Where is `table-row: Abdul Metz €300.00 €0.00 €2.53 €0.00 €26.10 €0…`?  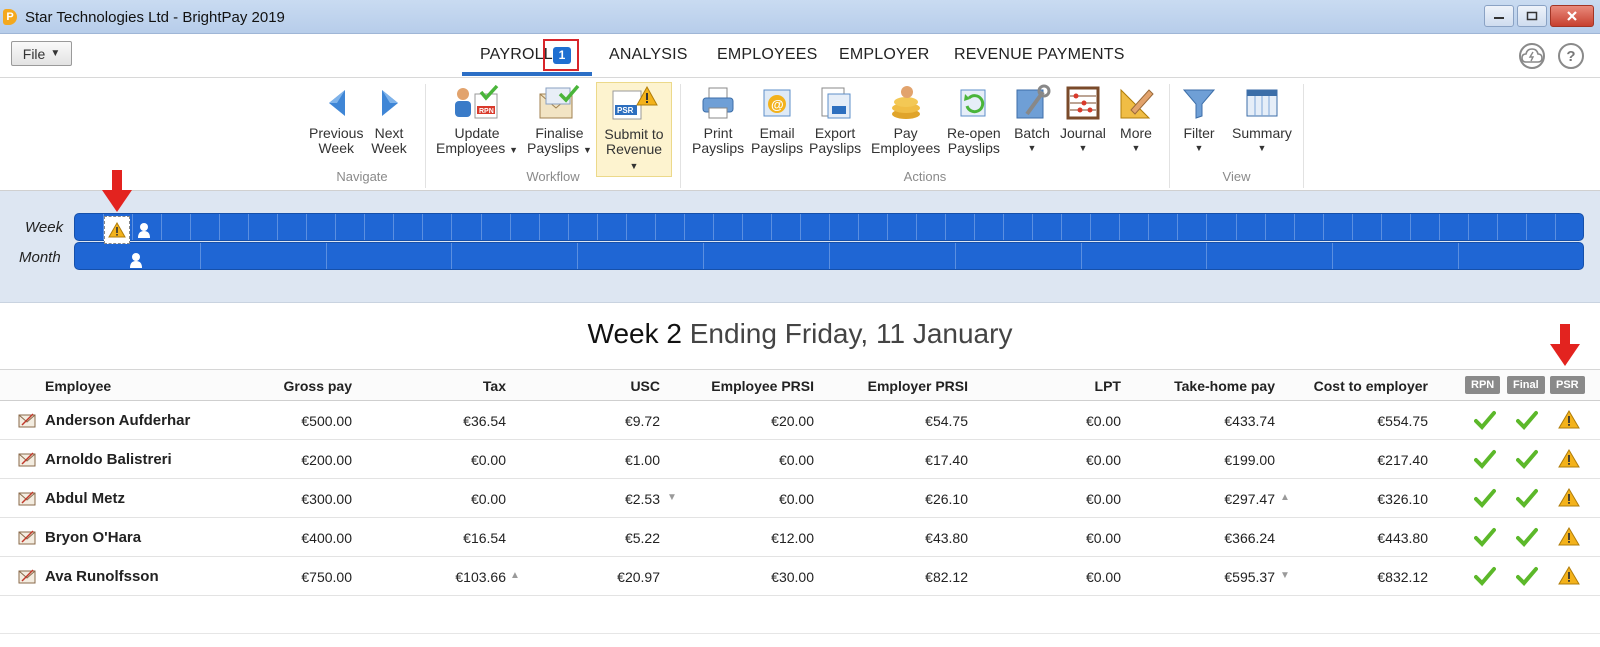 table-row: Abdul Metz €300.00 €0.00 €2.53 €0.00 €26.10 €0… is located at coordinates (800, 498).